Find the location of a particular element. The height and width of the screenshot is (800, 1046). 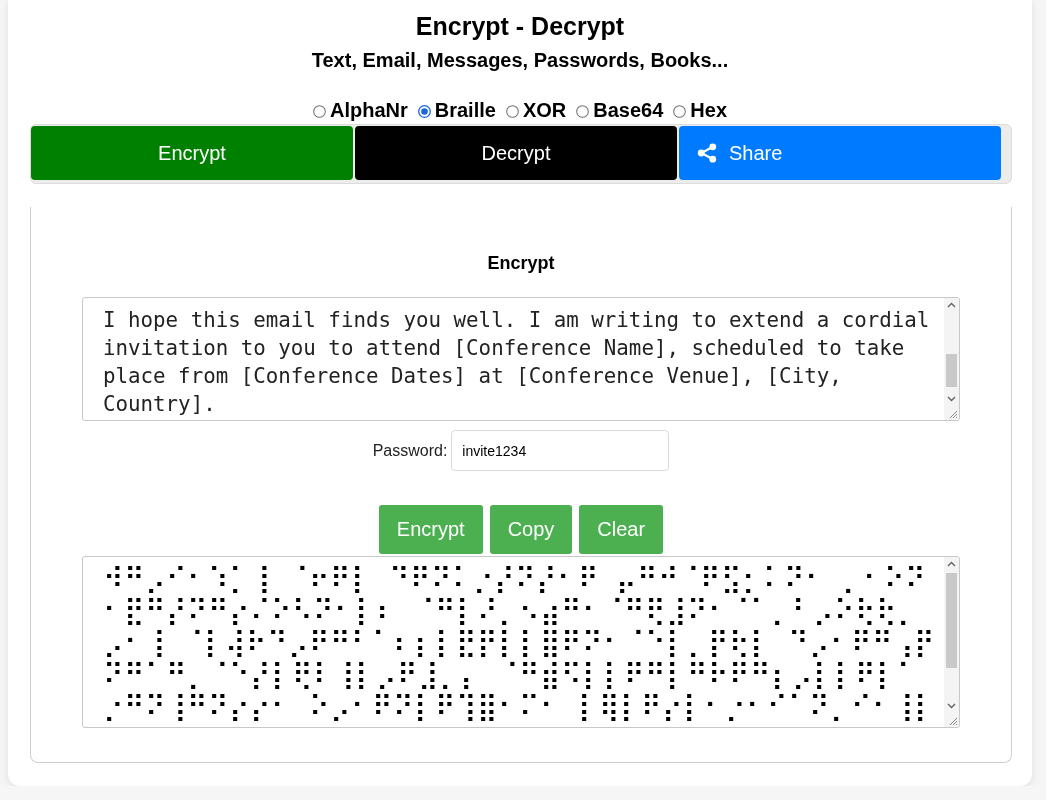

message-input: I hope this email finds you well. I am writing to extend a cordial invitation to you to attend [Conference Name], scheduled to take place from [Conference Dates] at [Conference Venue], [City, Country]. is located at coordinates (521, 359).